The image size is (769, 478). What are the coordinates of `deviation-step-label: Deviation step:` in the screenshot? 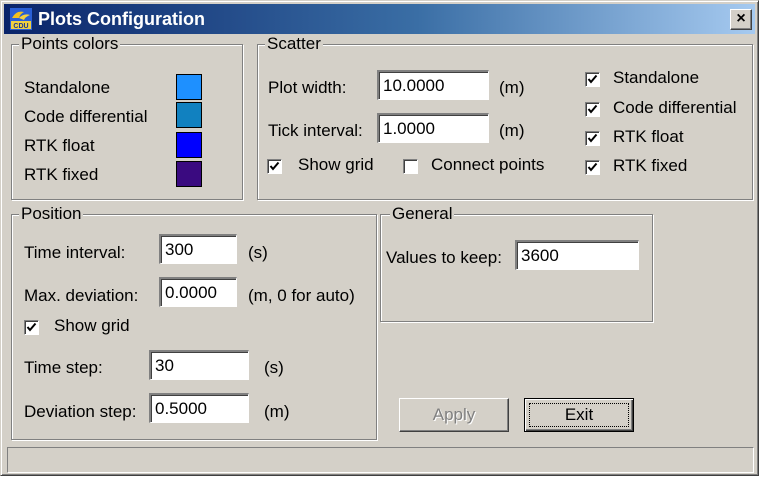 It's located at (80, 411).